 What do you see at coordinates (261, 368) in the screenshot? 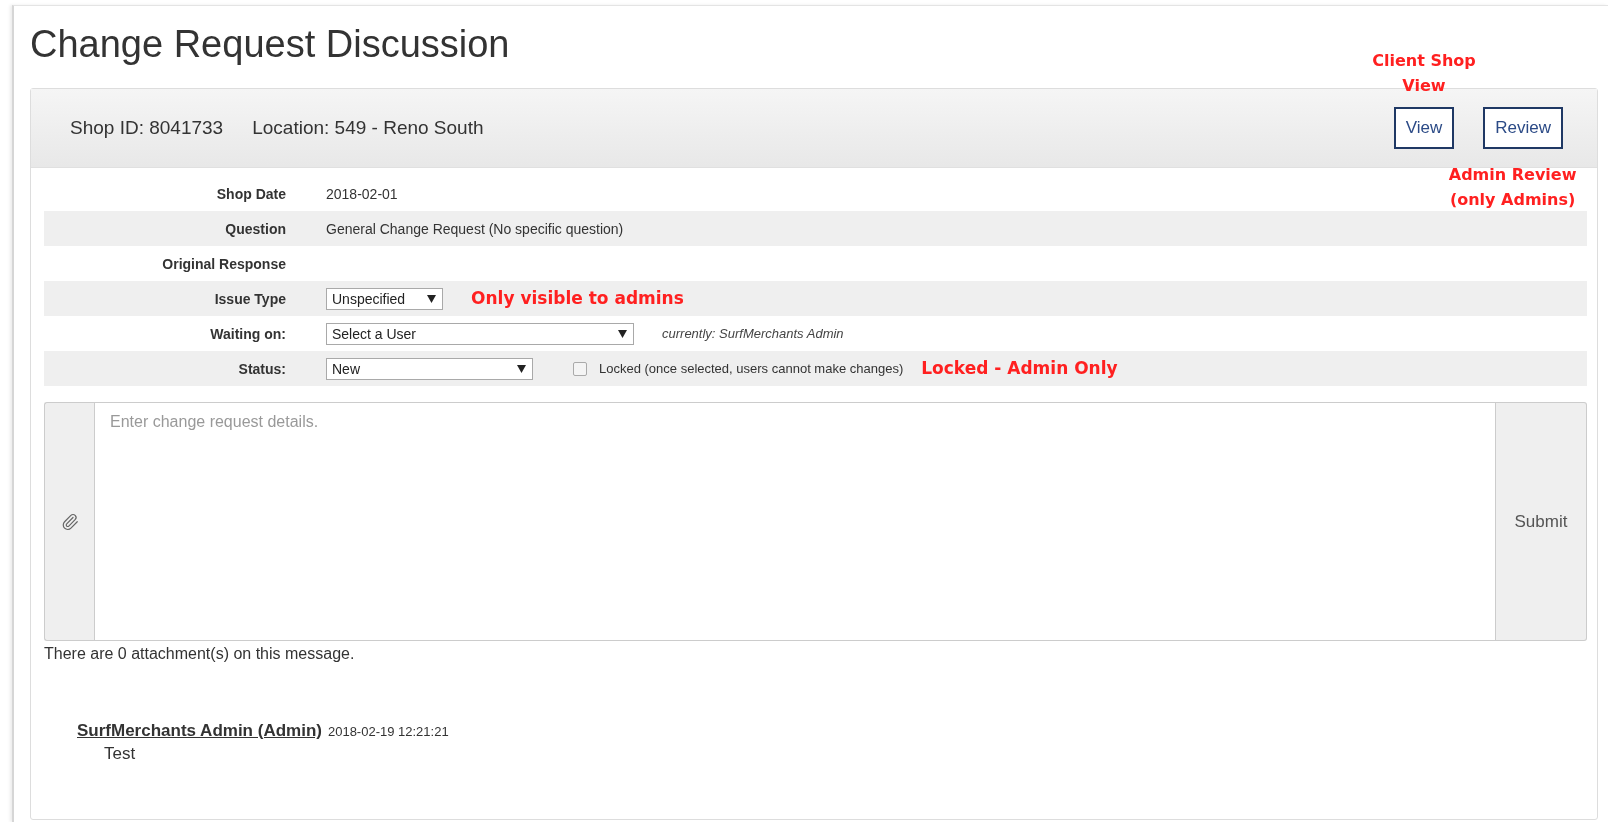
I see `field-label: Status:` at bounding box center [261, 368].